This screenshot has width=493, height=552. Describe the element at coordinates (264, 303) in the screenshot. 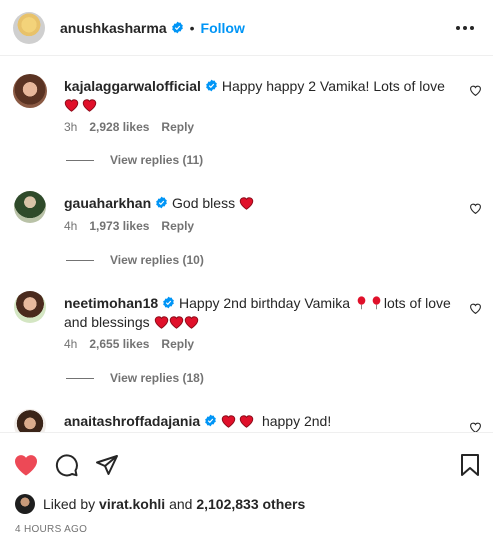

I see `comment-text: Happy 2nd birthday Vamika` at that location.